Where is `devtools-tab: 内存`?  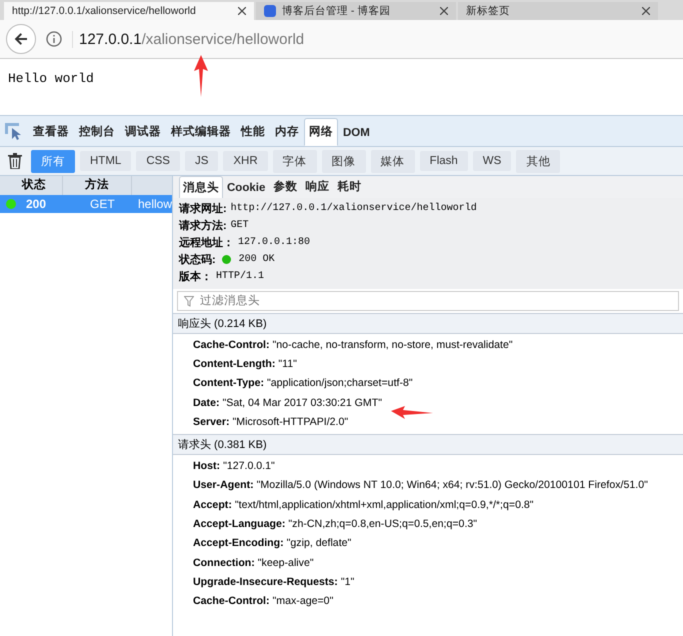
devtools-tab: 内存 is located at coordinates (287, 132).